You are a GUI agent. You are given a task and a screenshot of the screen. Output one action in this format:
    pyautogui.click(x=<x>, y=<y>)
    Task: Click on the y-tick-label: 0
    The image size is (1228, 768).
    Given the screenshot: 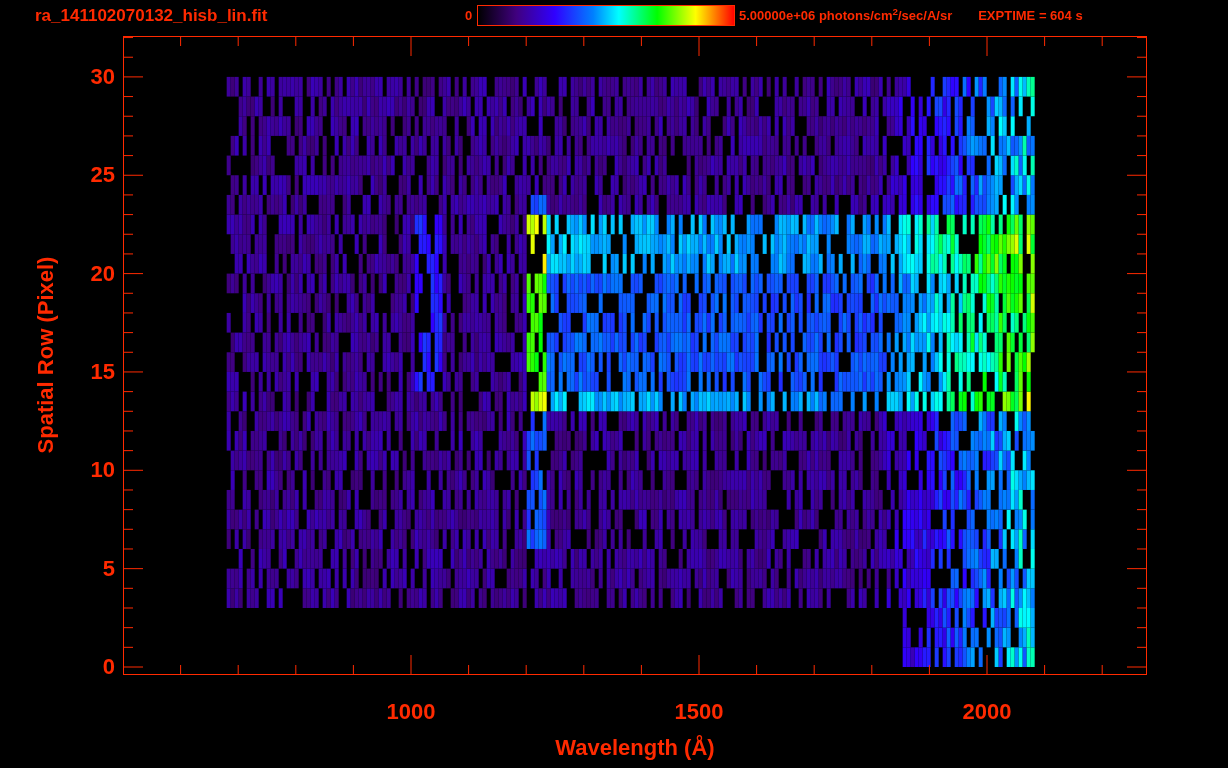 What is the action you would take?
    pyautogui.click(x=108, y=667)
    